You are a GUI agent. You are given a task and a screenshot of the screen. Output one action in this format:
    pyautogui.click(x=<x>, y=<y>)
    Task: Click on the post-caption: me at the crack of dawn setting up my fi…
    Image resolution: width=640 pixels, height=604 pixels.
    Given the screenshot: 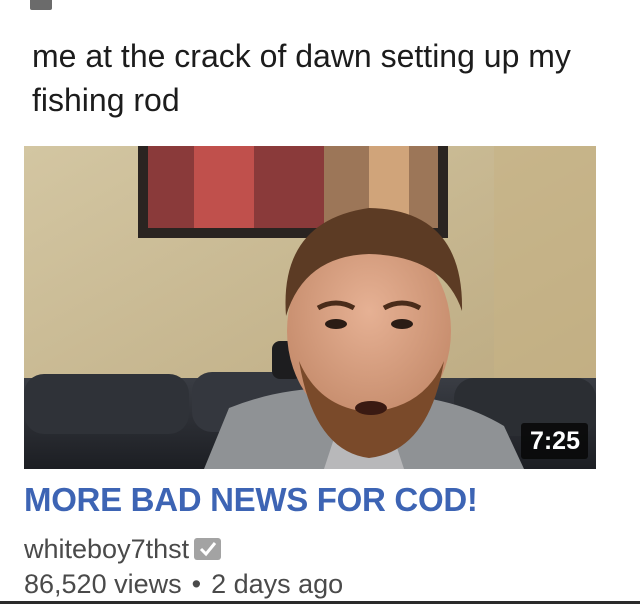 What is the action you would take?
    pyautogui.click(x=301, y=78)
    